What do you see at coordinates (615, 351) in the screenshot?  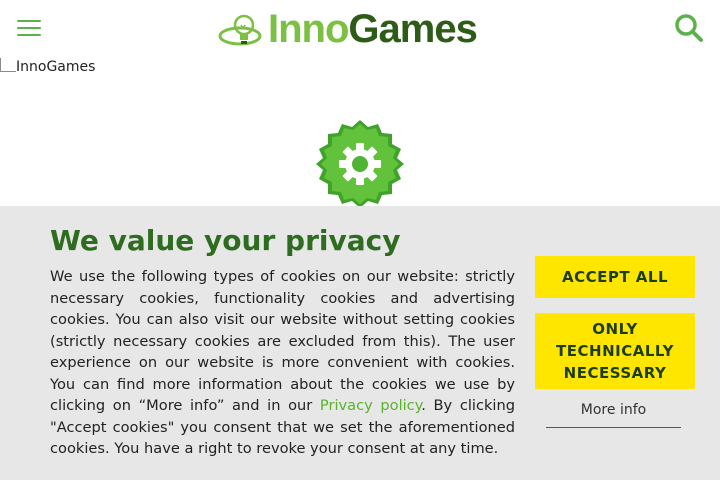 I see `only-necessary-button: ONLY TECHNICALLY NECESSARY` at bounding box center [615, 351].